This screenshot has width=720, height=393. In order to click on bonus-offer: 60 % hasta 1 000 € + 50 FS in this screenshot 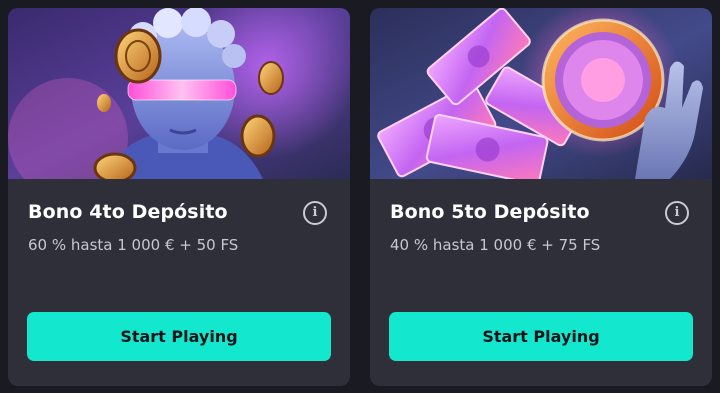, I will do `click(133, 245)`.